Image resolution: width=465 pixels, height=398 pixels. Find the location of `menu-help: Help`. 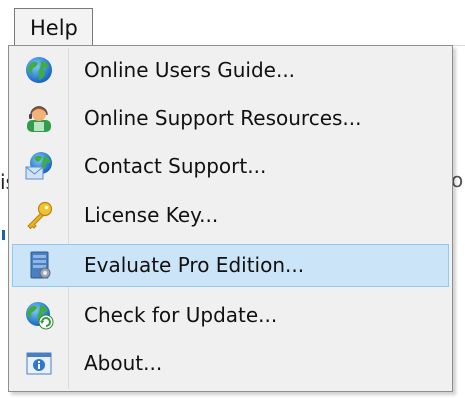

menu-help: Help is located at coordinates (53, 27).